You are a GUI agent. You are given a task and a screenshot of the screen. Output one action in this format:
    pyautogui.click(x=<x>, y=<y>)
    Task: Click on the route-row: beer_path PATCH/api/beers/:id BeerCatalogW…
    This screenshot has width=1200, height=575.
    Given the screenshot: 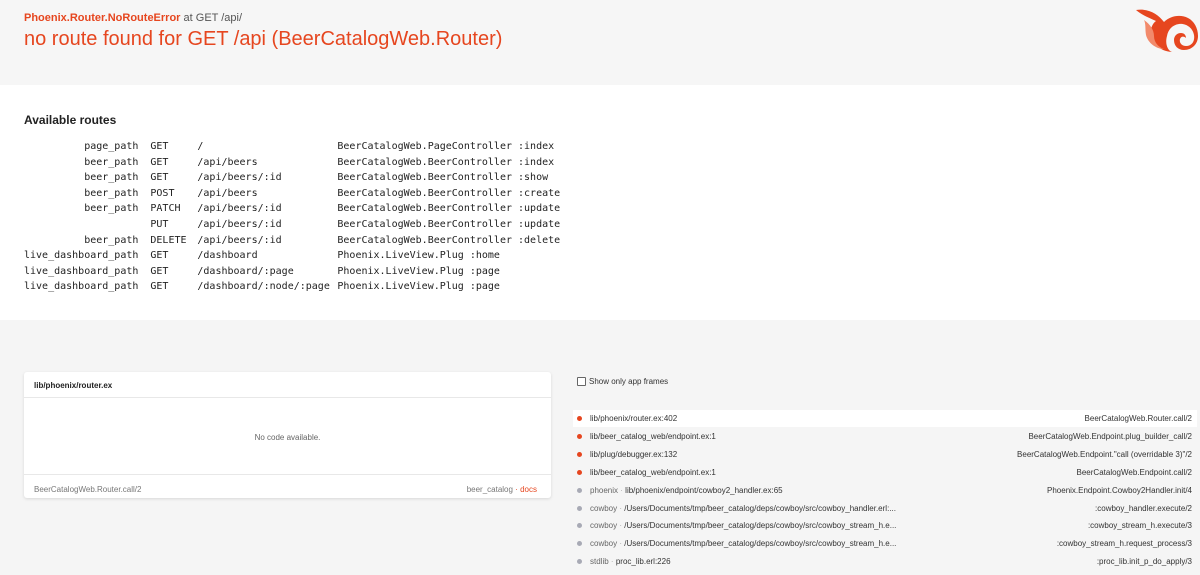 What is the action you would take?
    pyautogui.click(x=292, y=209)
    